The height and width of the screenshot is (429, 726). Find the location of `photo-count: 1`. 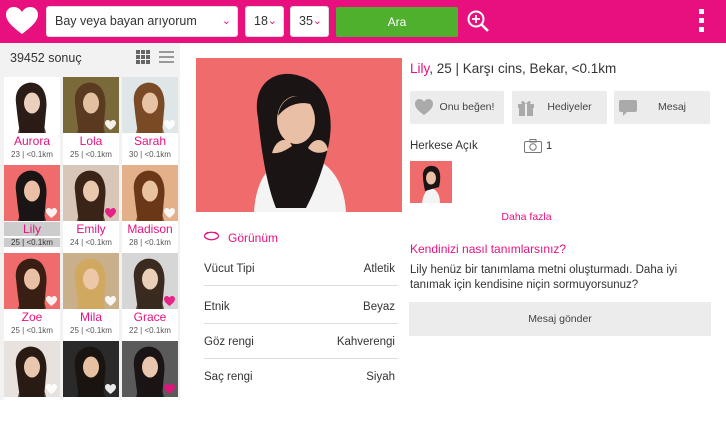

photo-count: 1 is located at coordinates (549, 146).